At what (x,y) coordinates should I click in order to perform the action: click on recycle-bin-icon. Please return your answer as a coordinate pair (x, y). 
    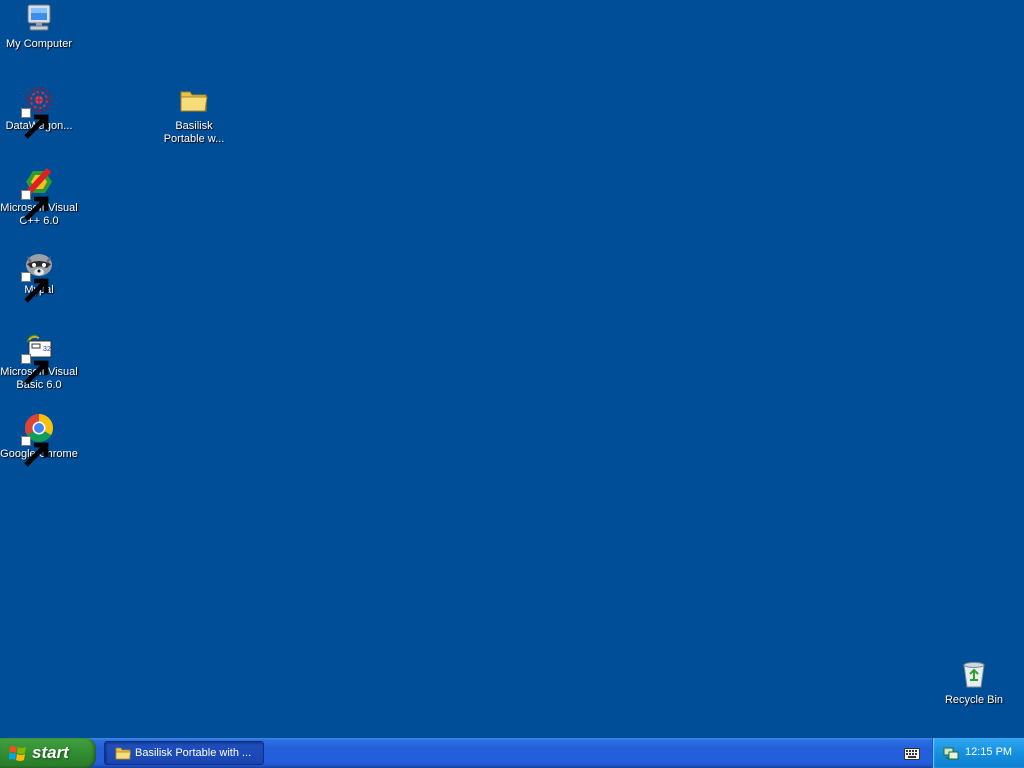
    Looking at the image, I should click on (974, 674).